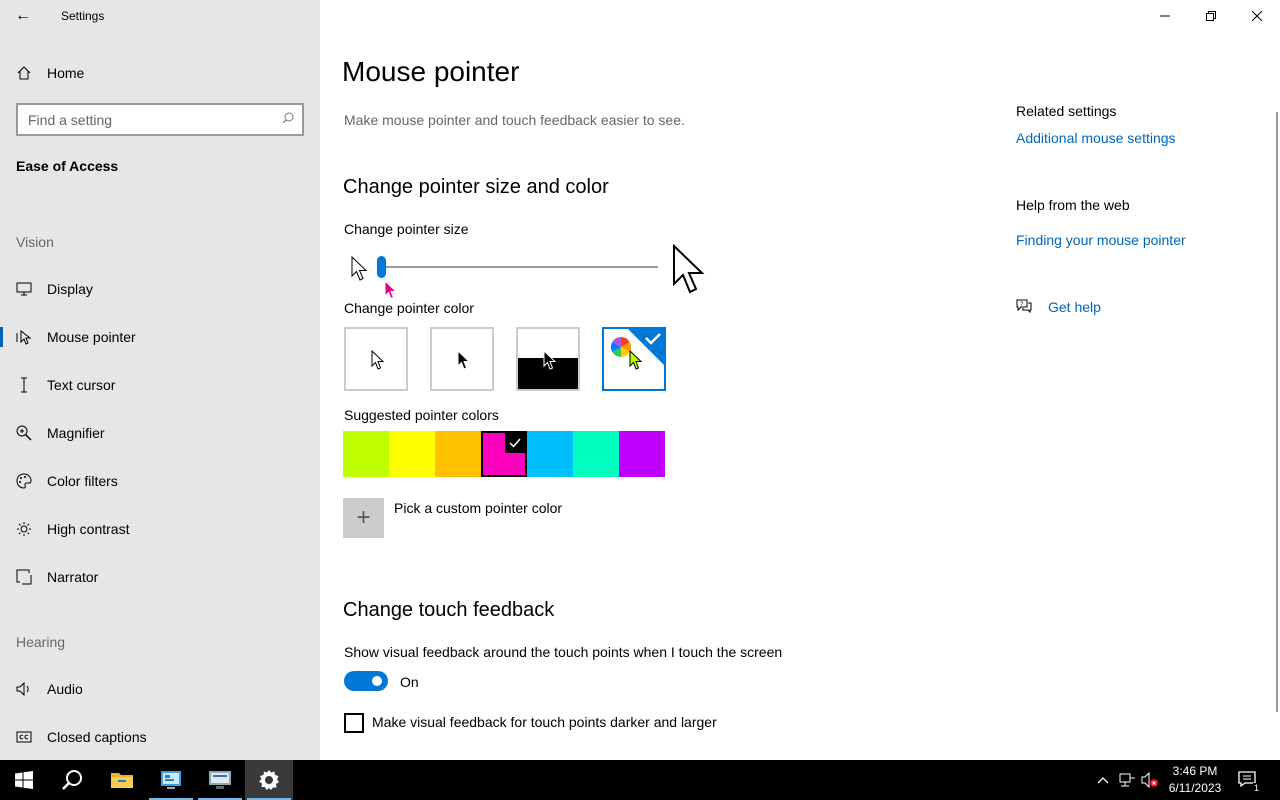 The width and height of the screenshot is (1280, 800). I want to click on file-explorer-button, so click(122, 780).